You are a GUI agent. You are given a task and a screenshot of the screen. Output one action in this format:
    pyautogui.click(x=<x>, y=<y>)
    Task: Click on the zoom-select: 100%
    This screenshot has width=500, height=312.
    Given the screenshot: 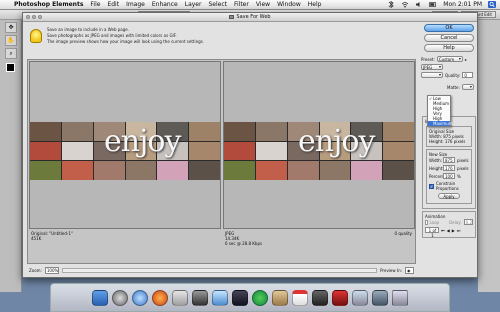 What is the action you would take?
    pyautogui.click(x=51, y=270)
    